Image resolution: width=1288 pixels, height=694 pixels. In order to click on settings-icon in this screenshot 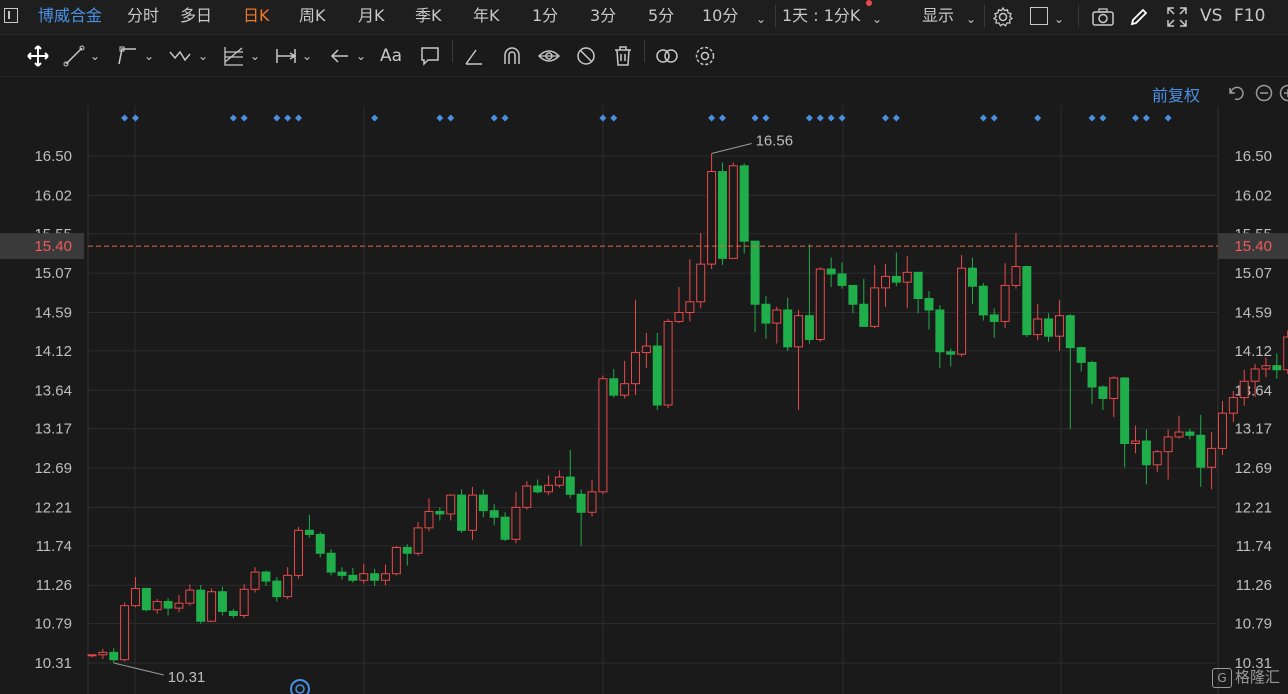, I will do `click(705, 56)`.